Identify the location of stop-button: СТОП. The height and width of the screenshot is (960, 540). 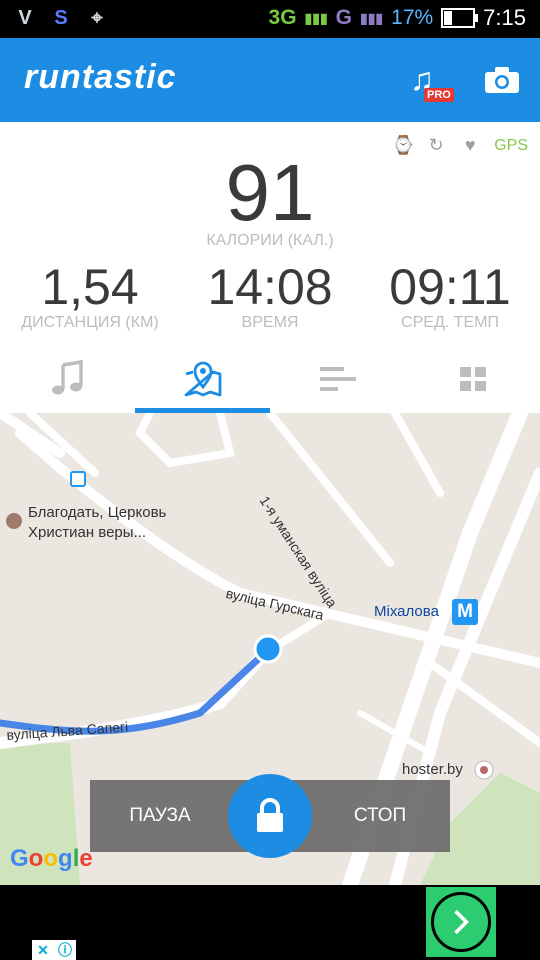
(380, 816).